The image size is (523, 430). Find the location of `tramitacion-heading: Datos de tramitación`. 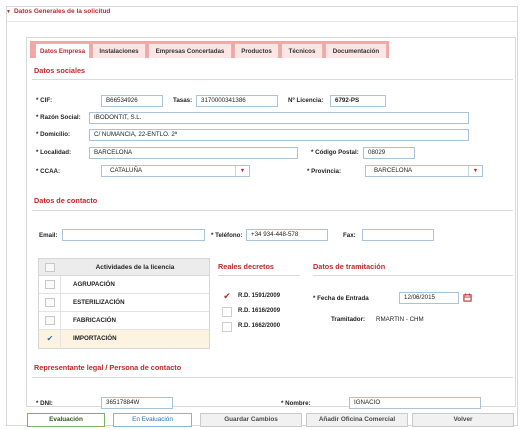

tramitacion-heading: Datos de tramitación is located at coordinates (349, 266).